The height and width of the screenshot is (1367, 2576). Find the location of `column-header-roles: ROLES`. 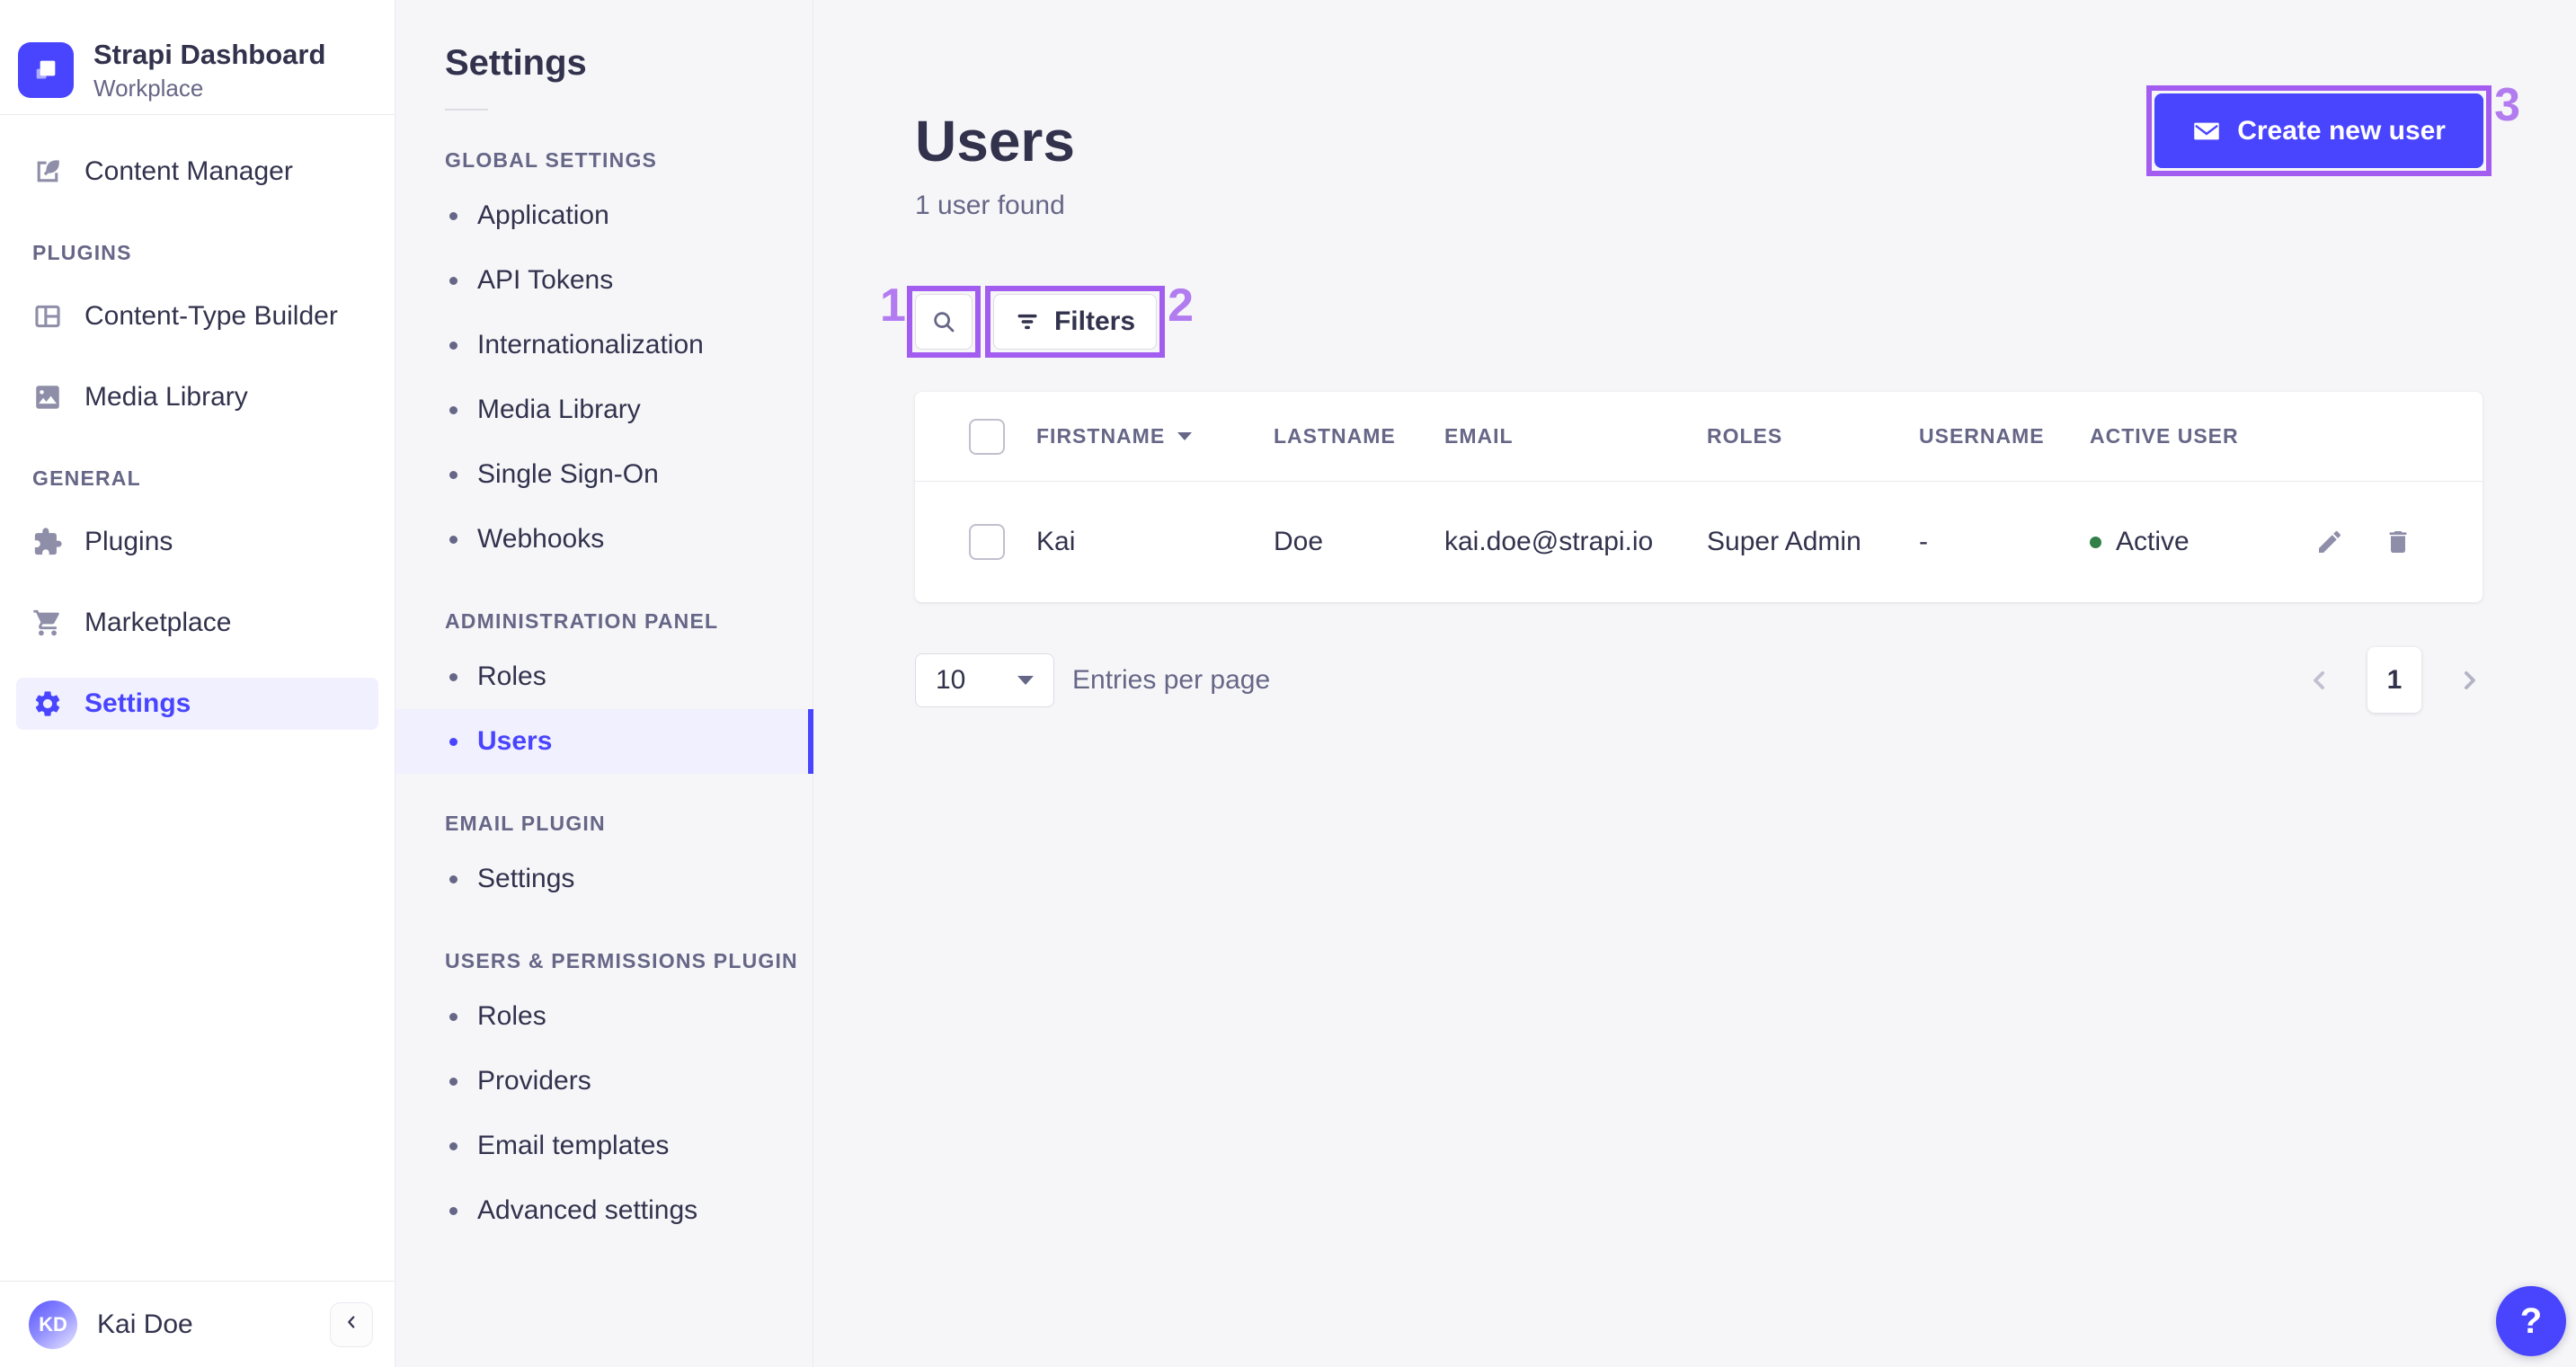

column-header-roles: ROLES is located at coordinates (1813, 436).